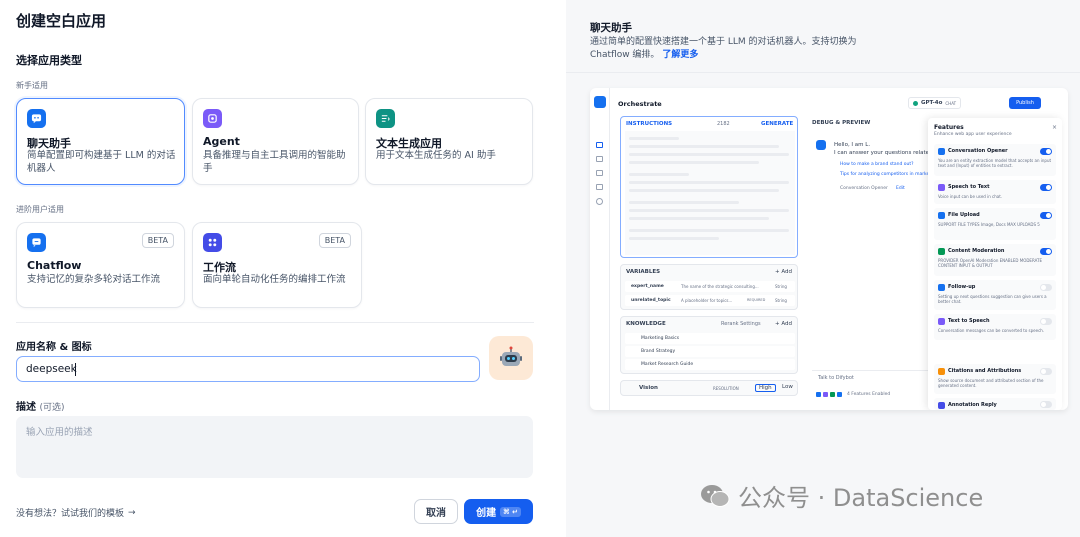 The image size is (1080, 537). What do you see at coordinates (599, 201) in the screenshot?
I see `monitor-icon` at bounding box center [599, 201].